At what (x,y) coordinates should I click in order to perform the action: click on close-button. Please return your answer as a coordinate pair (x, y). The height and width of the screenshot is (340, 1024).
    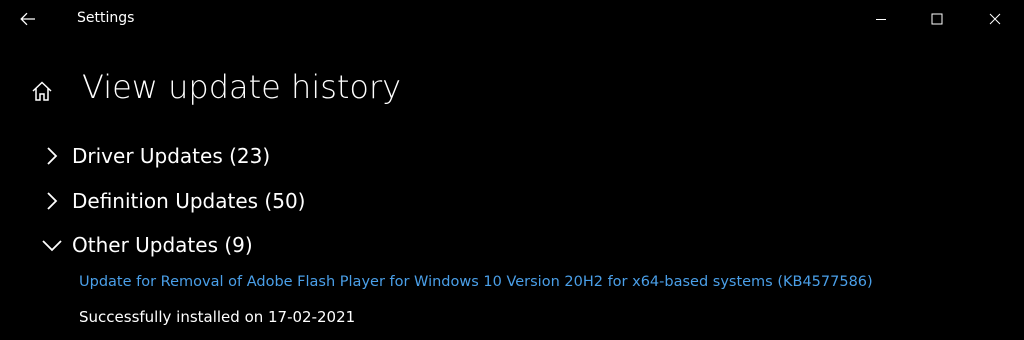
    Looking at the image, I should click on (995, 19).